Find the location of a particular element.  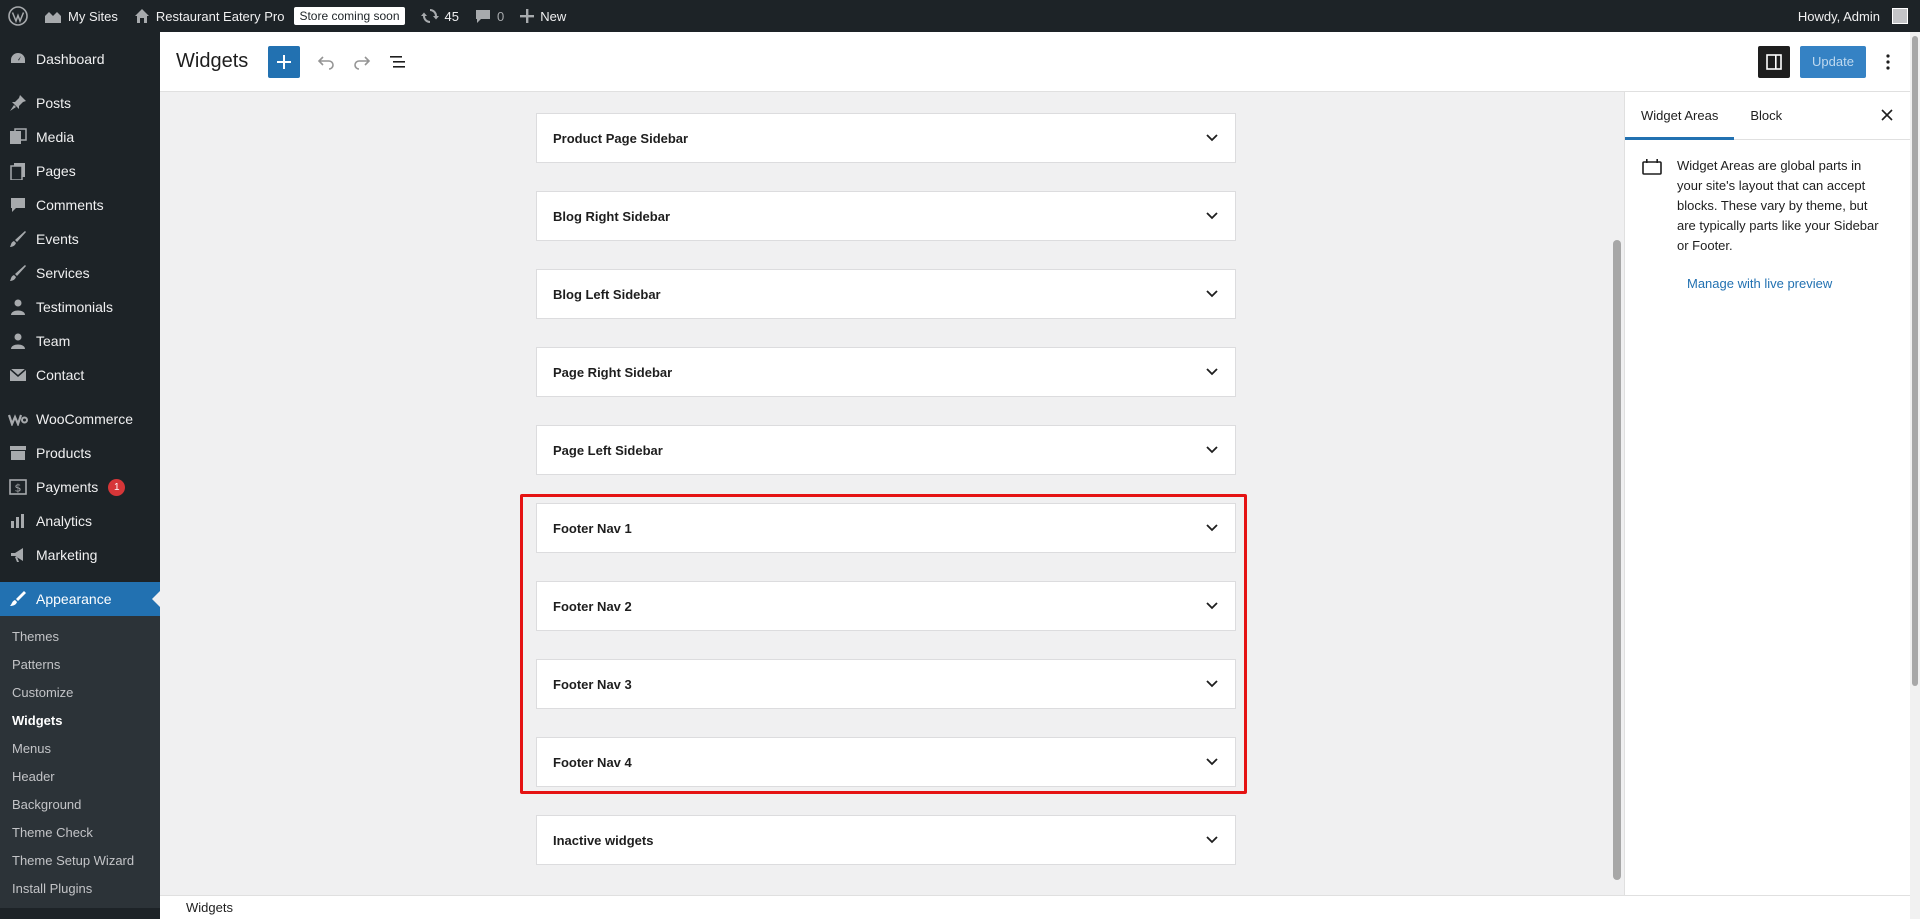

sidebar-item-woocommerce: WooCommerce is located at coordinates (80, 419).